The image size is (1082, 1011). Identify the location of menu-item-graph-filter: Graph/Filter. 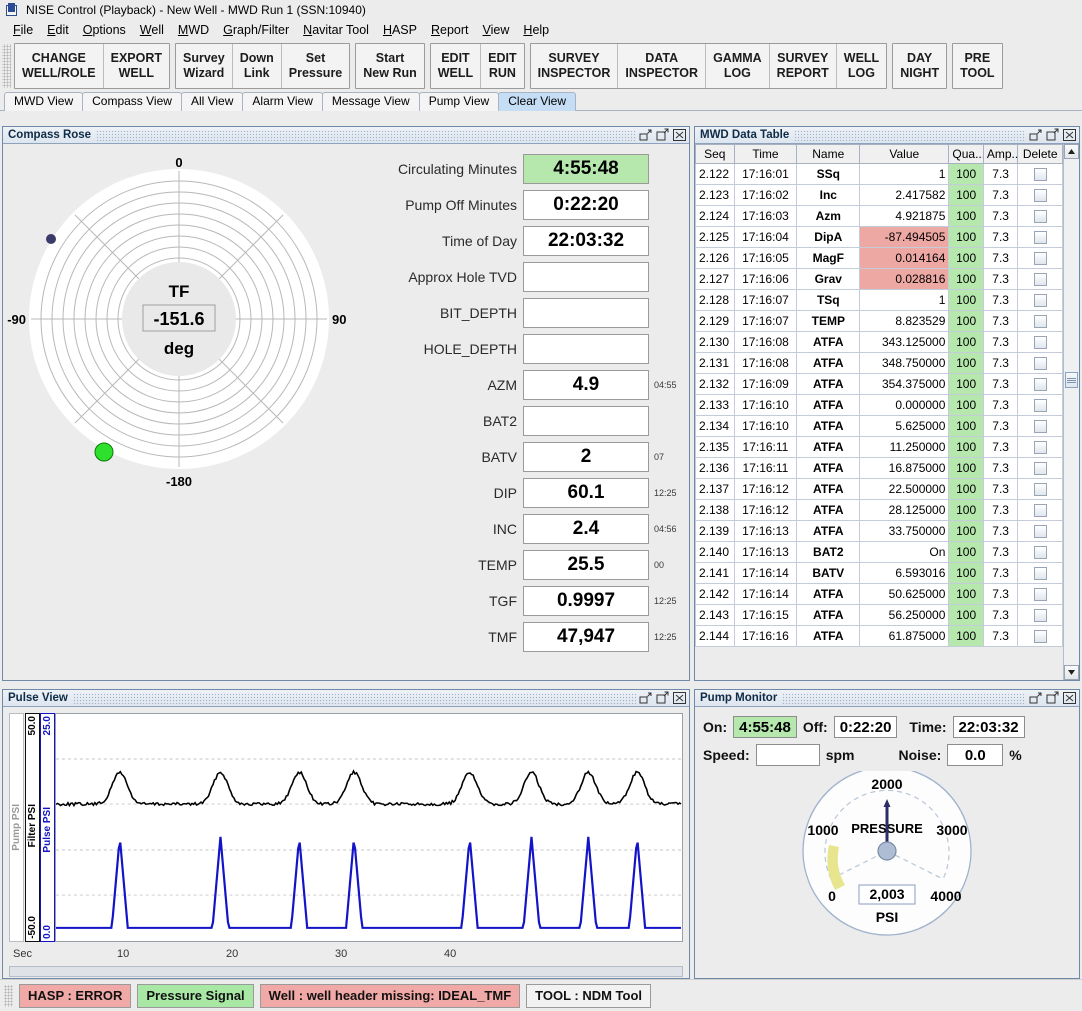
(256, 30).